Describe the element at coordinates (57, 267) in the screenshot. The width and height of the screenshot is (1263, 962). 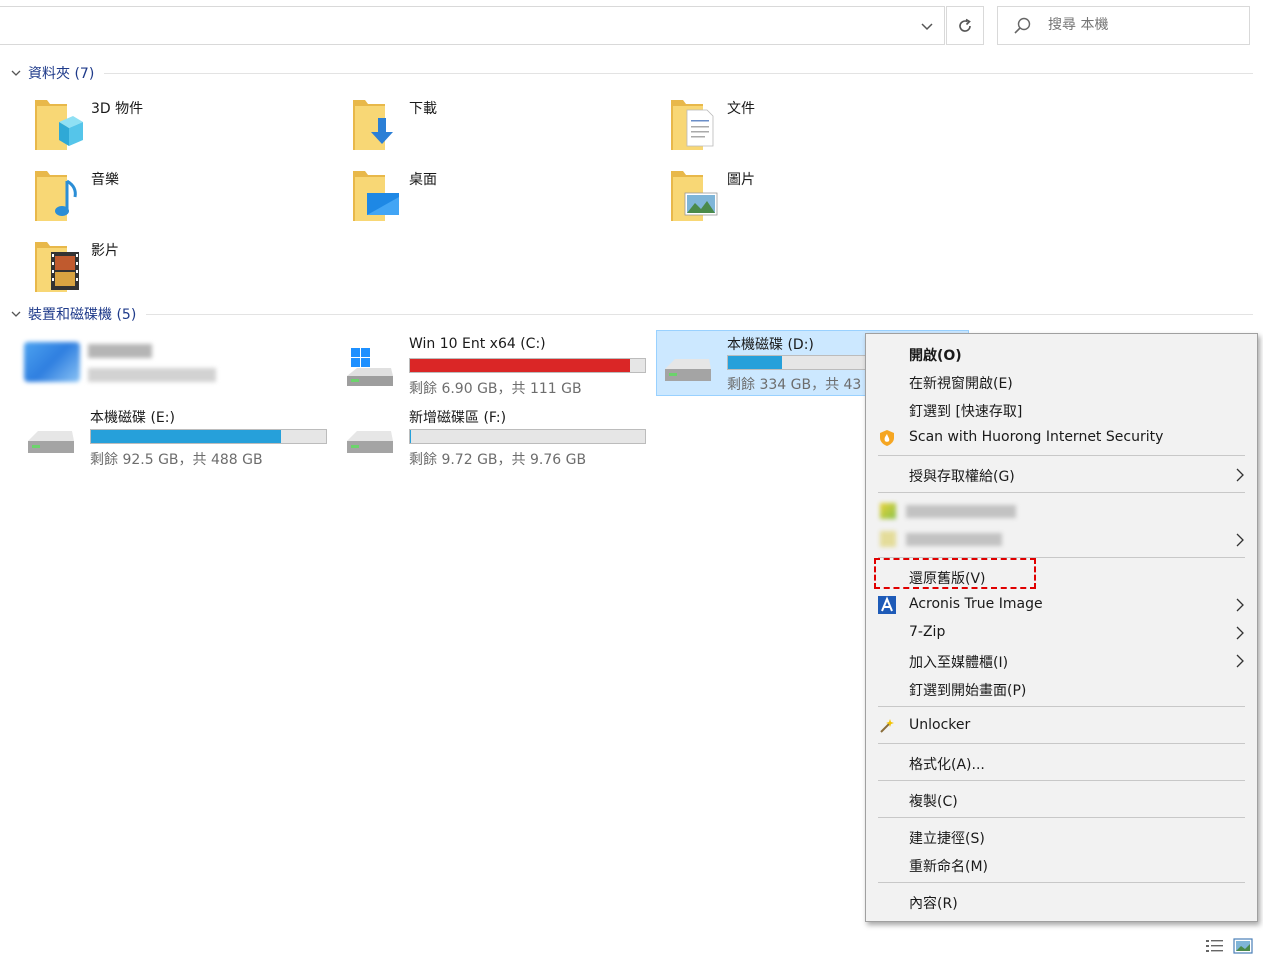
I see `folder-videos-icon` at that location.